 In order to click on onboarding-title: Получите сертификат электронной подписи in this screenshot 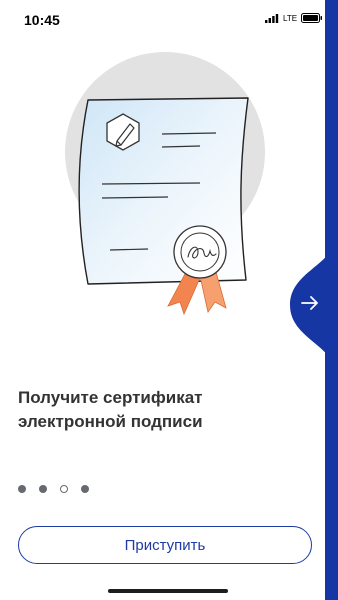, I will do `click(110, 409)`.